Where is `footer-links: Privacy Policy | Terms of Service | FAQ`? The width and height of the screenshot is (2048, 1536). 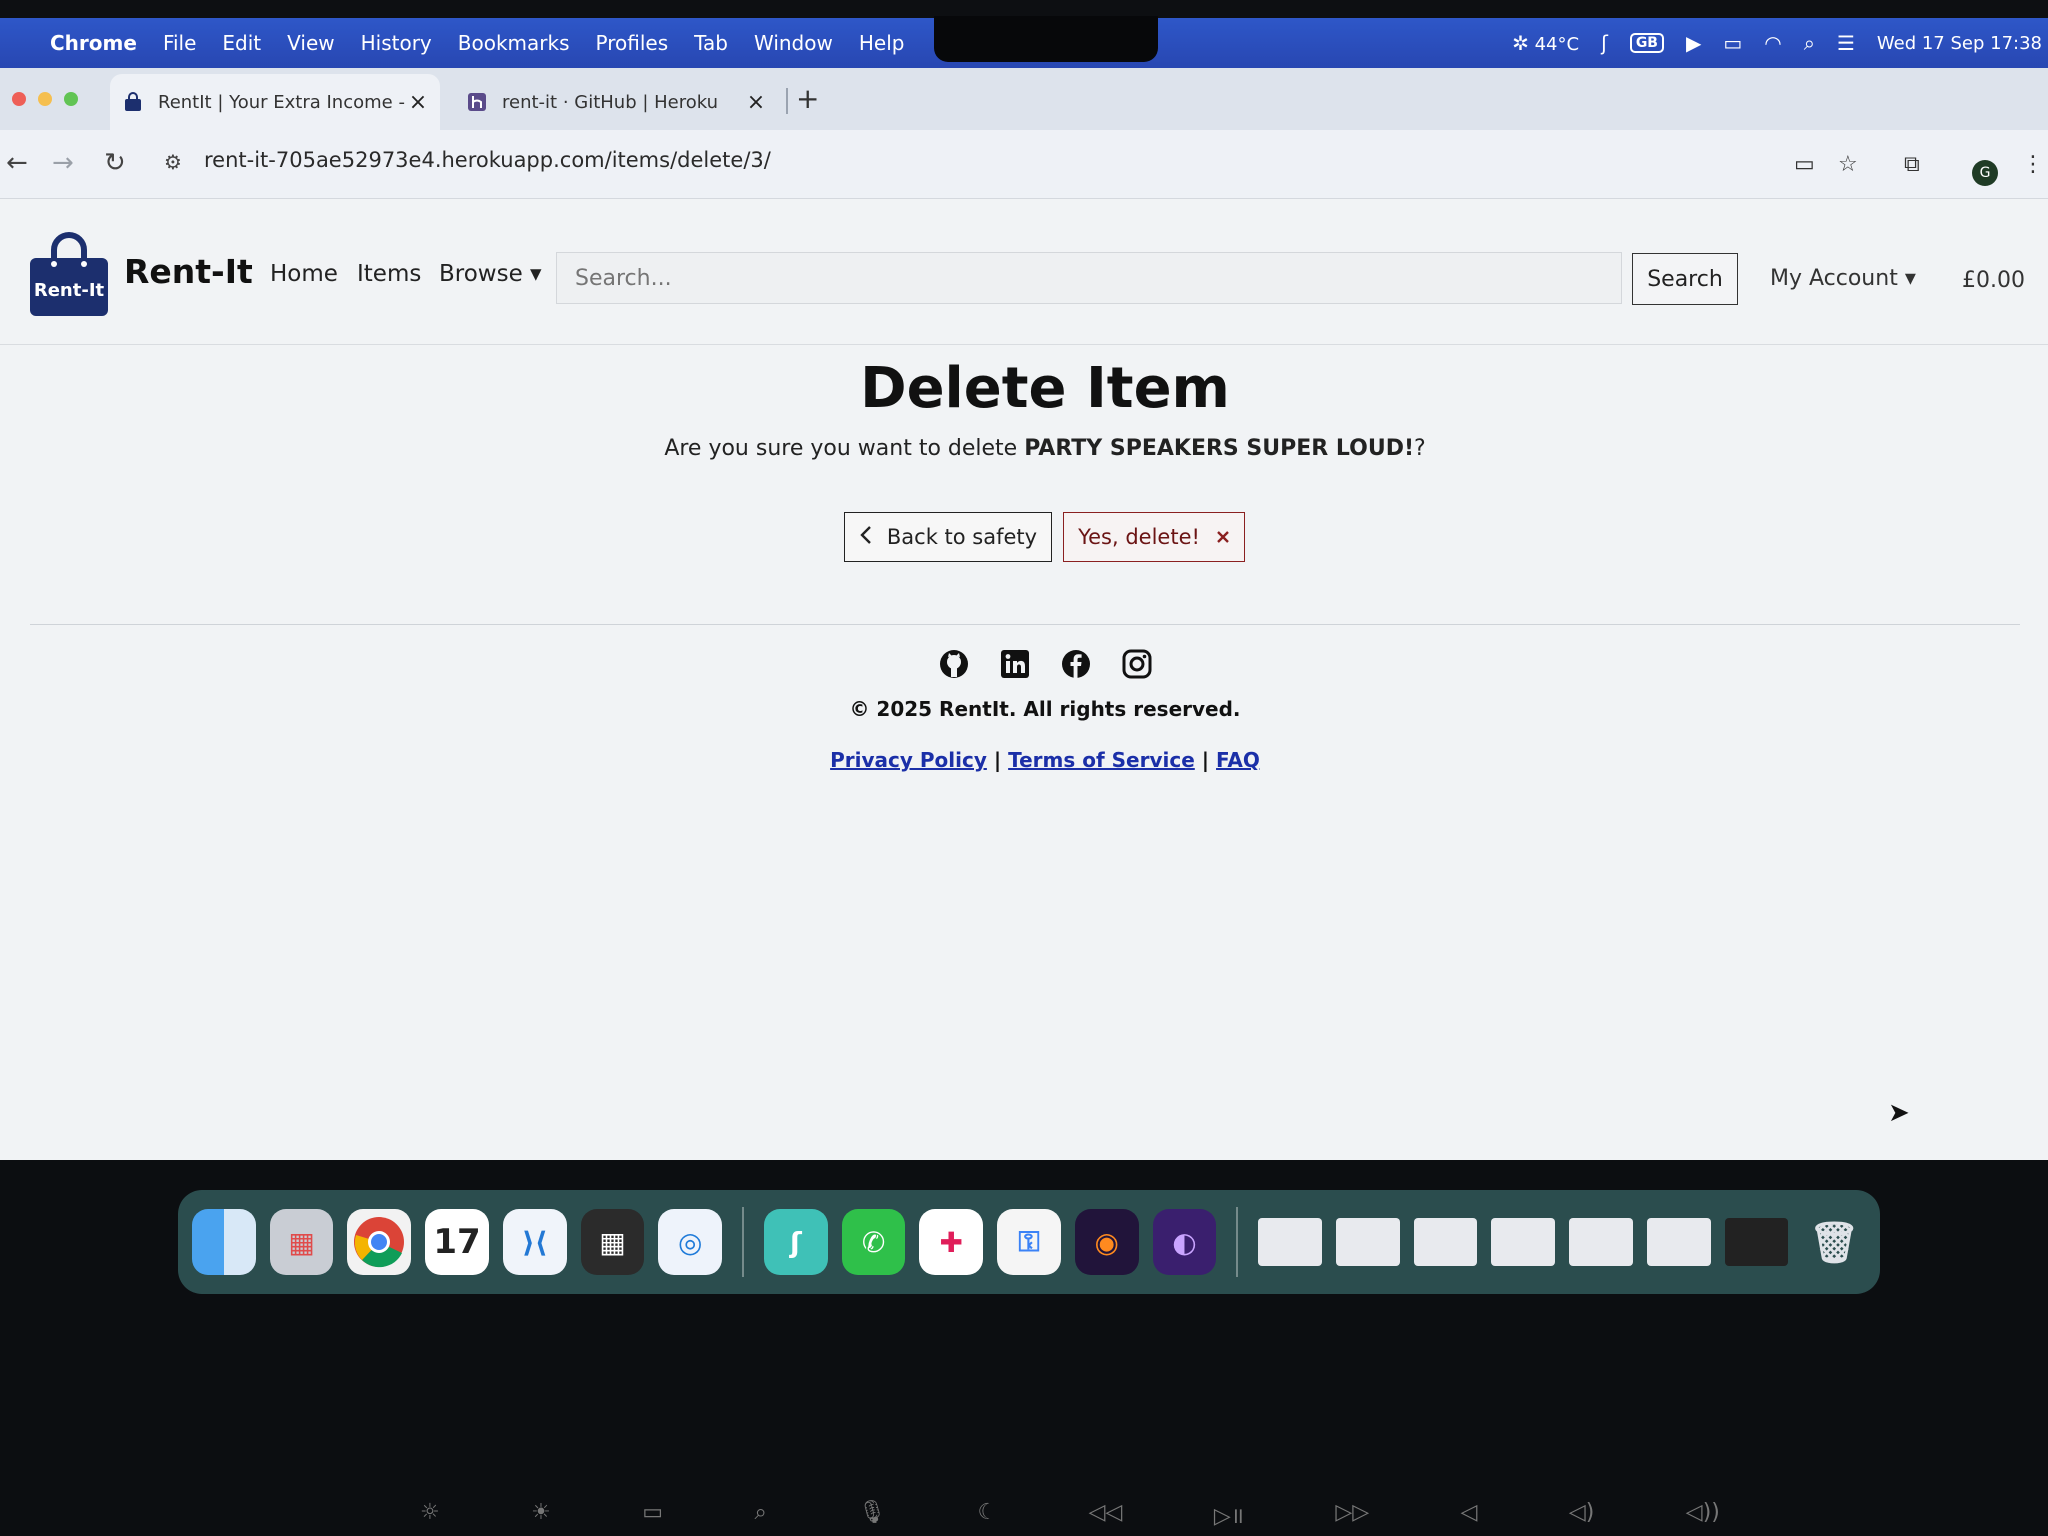 footer-links: Privacy Policy | Terms of Service | FAQ is located at coordinates (1024, 760).